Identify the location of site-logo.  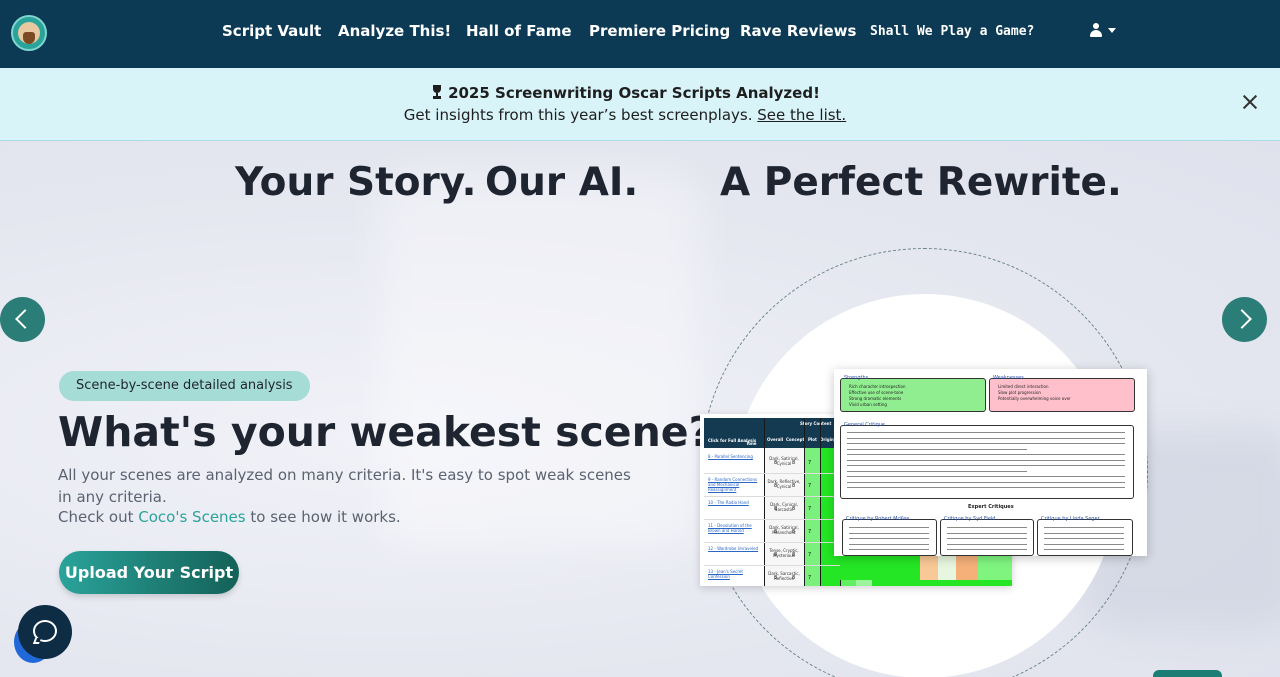
(29, 33).